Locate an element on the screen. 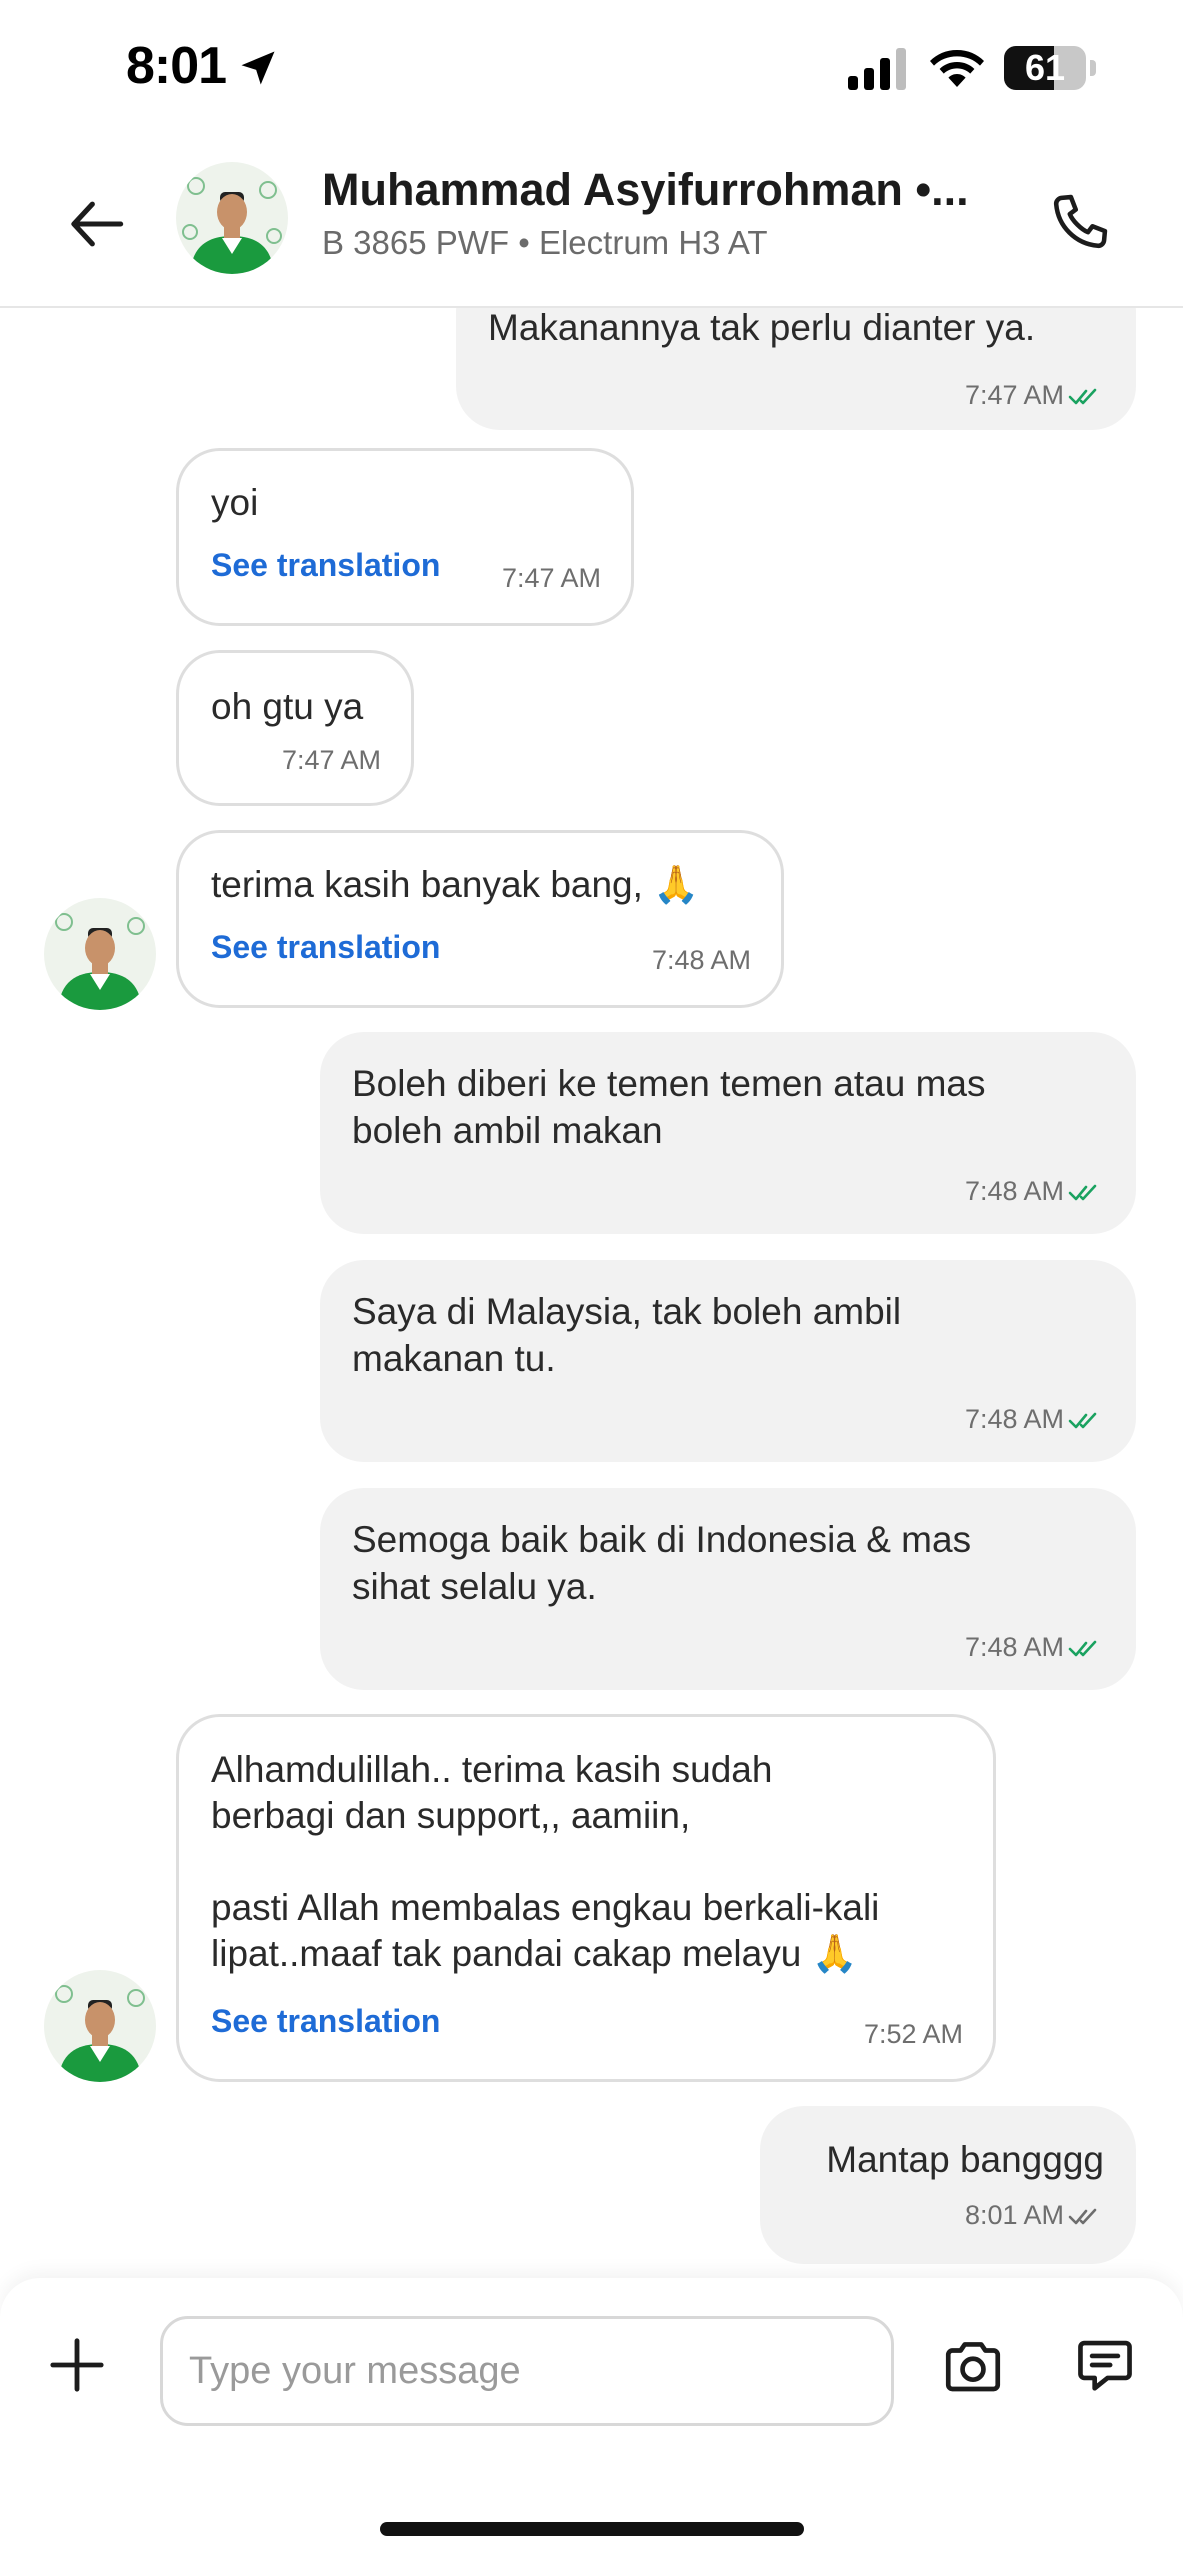 The image size is (1183, 2560). status-time: 8:01 is located at coordinates (176, 66).